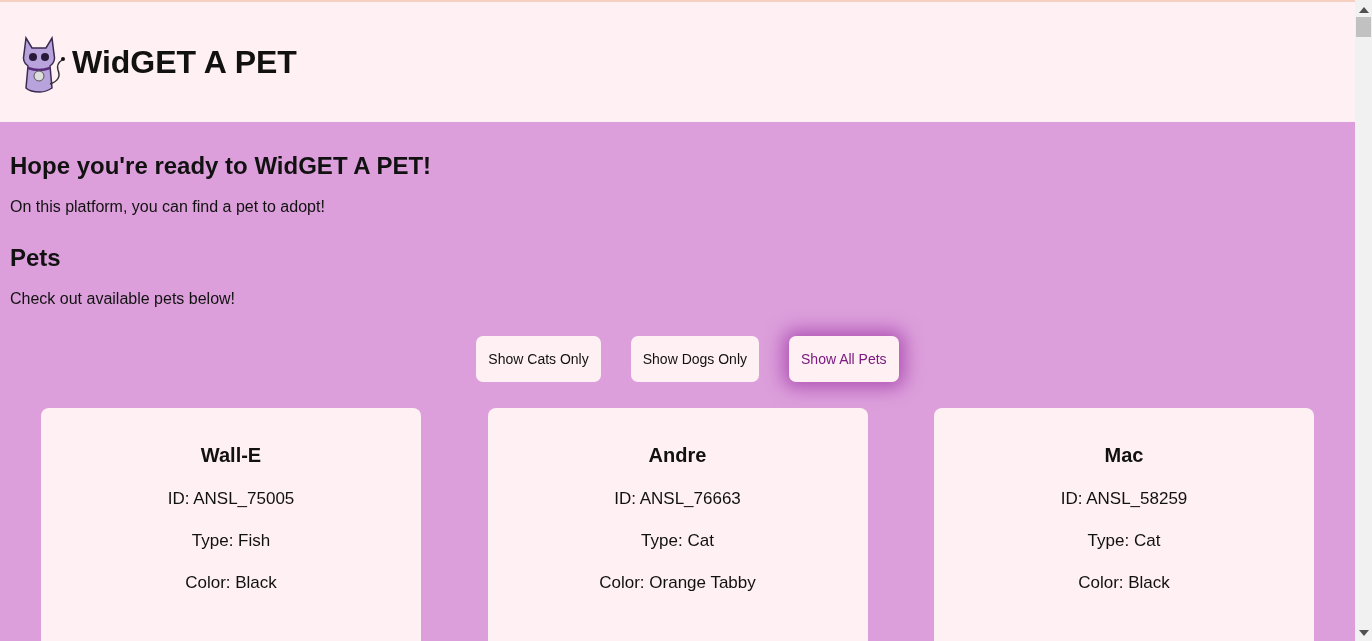 The width and height of the screenshot is (1372, 641). Describe the element at coordinates (1124, 455) in the screenshot. I see `pet-name: Mac` at that location.